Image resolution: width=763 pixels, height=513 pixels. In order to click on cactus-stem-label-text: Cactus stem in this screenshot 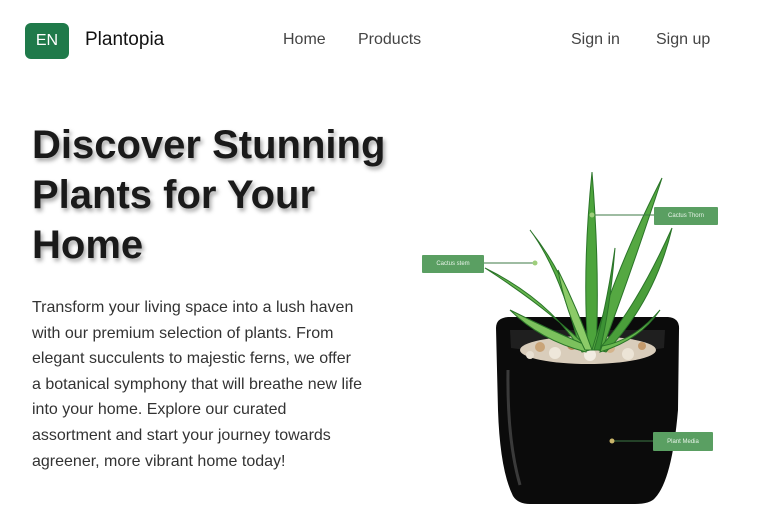, I will do `click(453, 264)`.